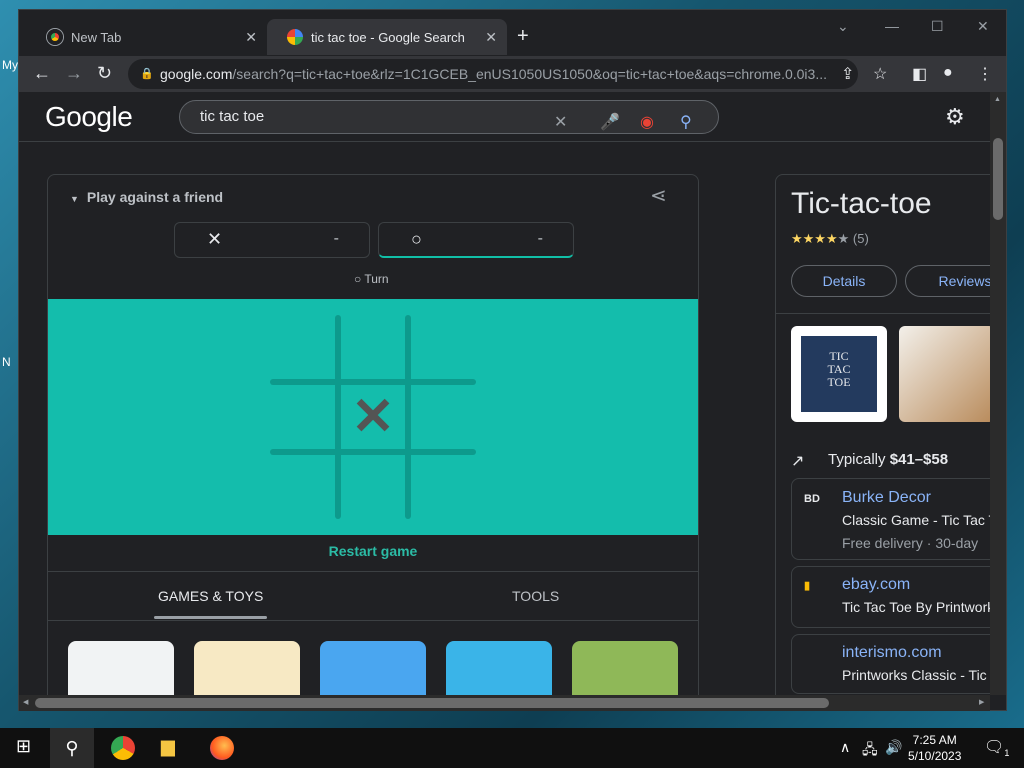  What do you see at coordinates (845, 747) in the screenshot?
I see `chevron-up-icon: ∧` at bounding box center [845, 747].